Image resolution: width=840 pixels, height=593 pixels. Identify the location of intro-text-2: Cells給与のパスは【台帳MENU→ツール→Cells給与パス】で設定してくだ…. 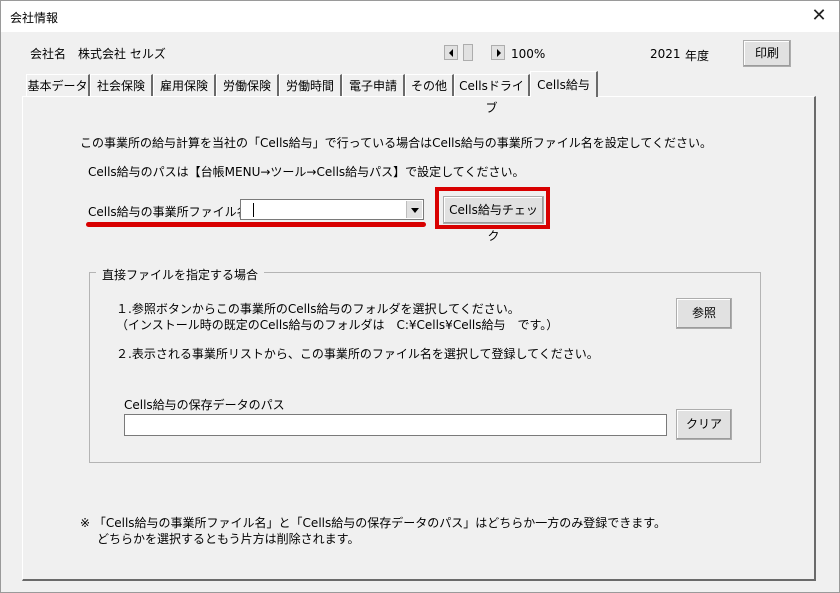
(306, 172).